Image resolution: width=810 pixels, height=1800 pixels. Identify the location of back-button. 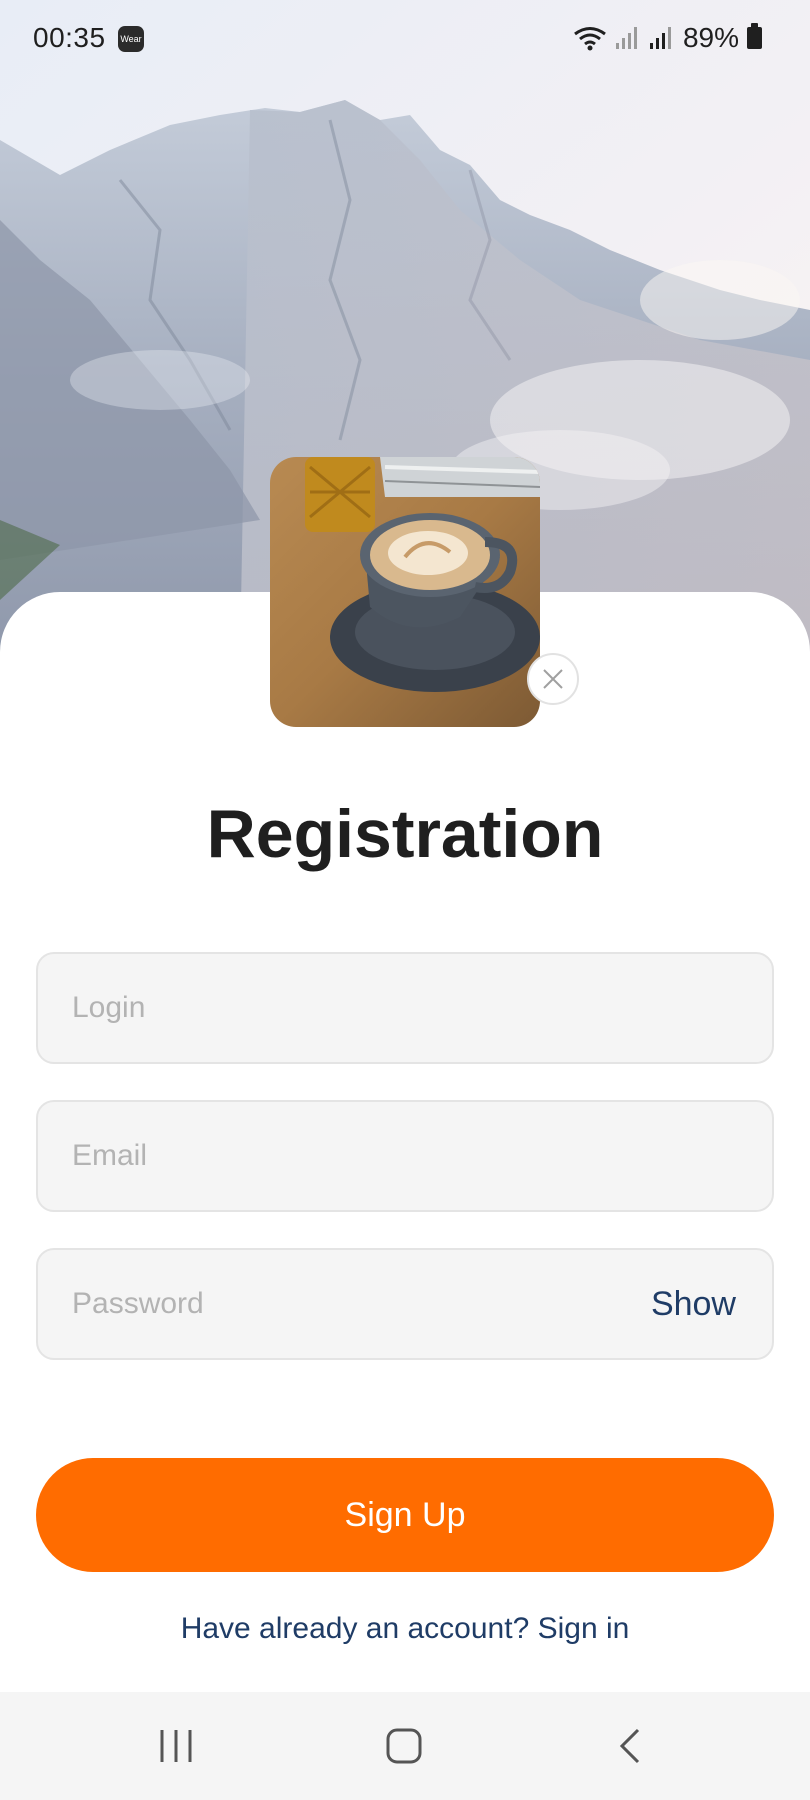
(630, 1746).